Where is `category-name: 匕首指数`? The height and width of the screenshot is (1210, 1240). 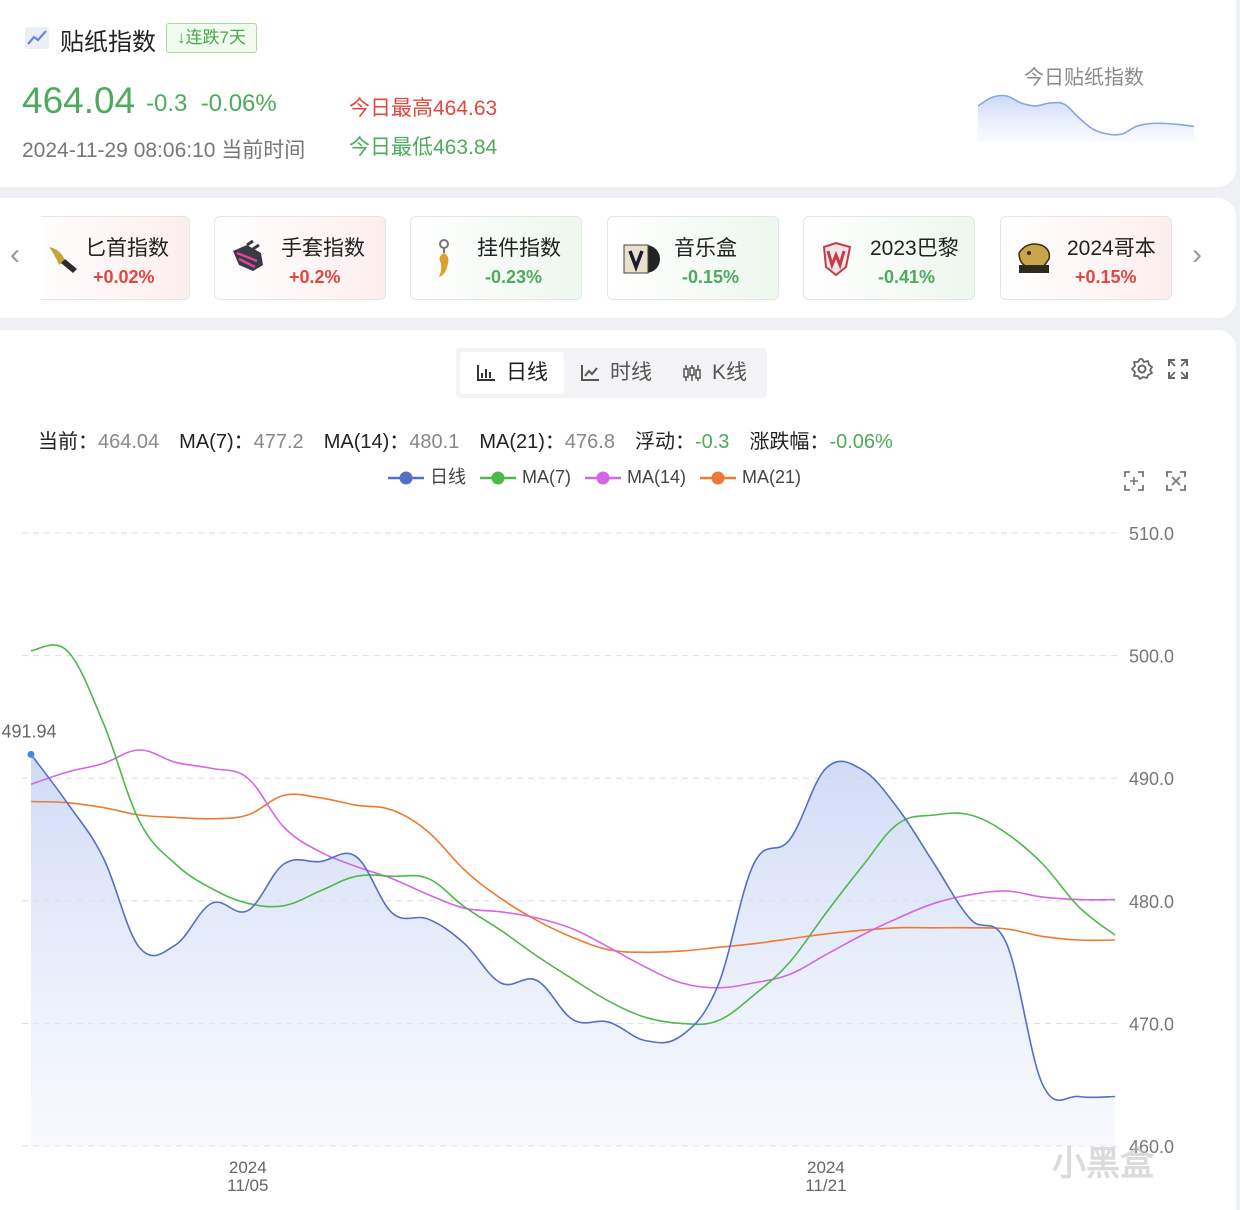
category-name: 匕首指数 is located at coordinates (127, 248).